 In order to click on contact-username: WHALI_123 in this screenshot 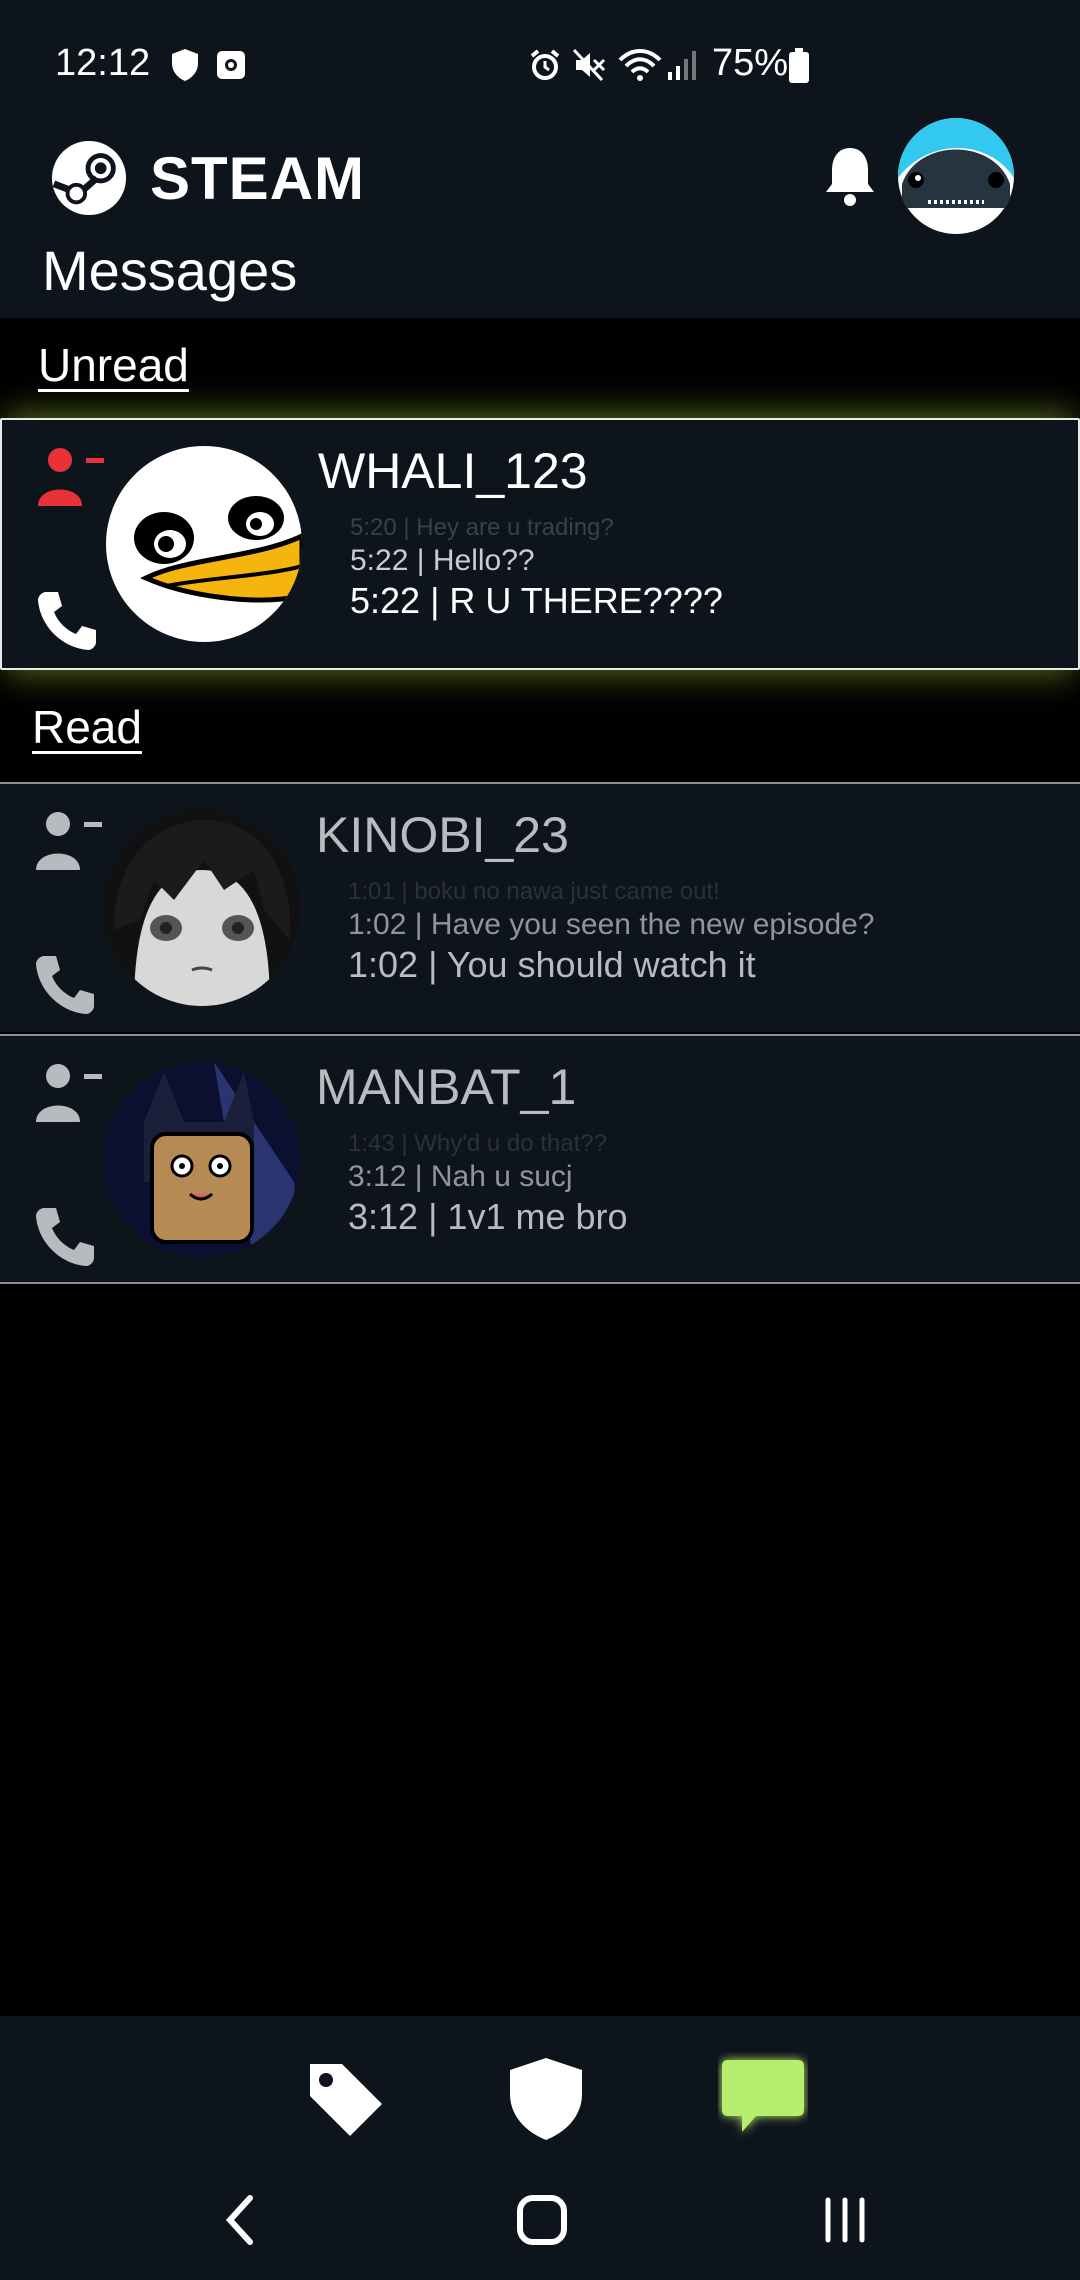, I will do `click(453, 471)`.